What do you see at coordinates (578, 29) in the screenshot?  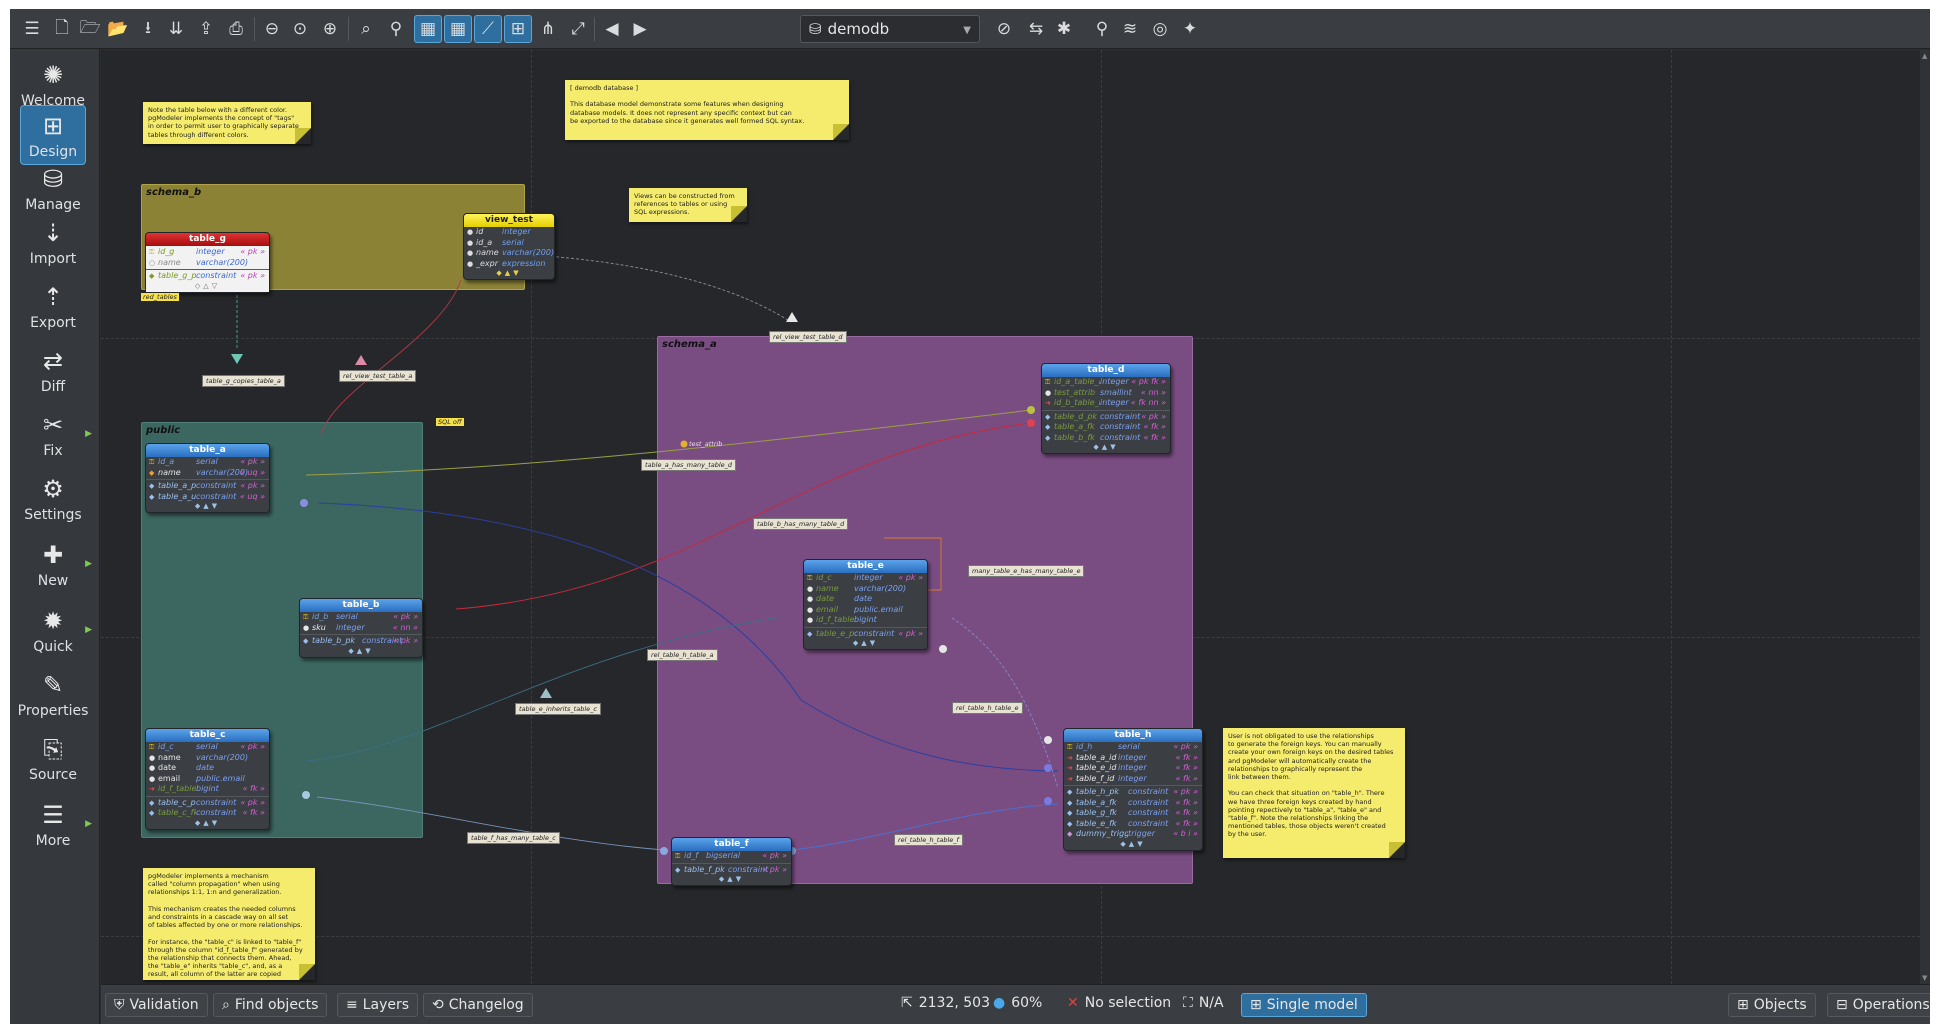 I see `expand-icon: ⤢` at bounding box center [578, 29].